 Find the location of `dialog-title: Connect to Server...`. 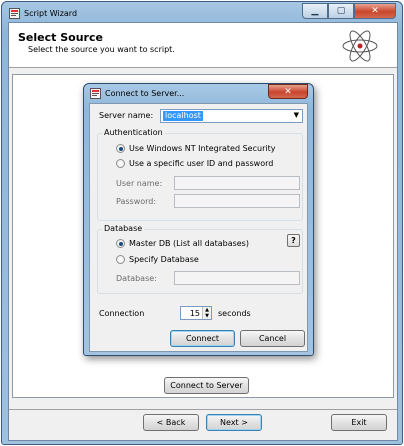

dialog-title: Connect to Server... is located at coordinates (145, 93).